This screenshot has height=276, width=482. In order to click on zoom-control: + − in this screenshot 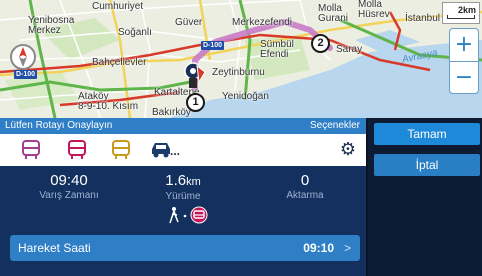, I will do `click(464, 61)`.